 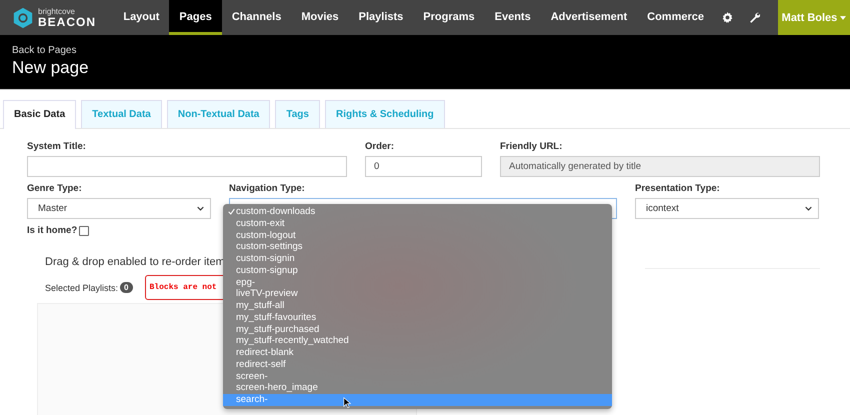 I want to click on field-label: Presentation Type:, so click(x=678, y=188).